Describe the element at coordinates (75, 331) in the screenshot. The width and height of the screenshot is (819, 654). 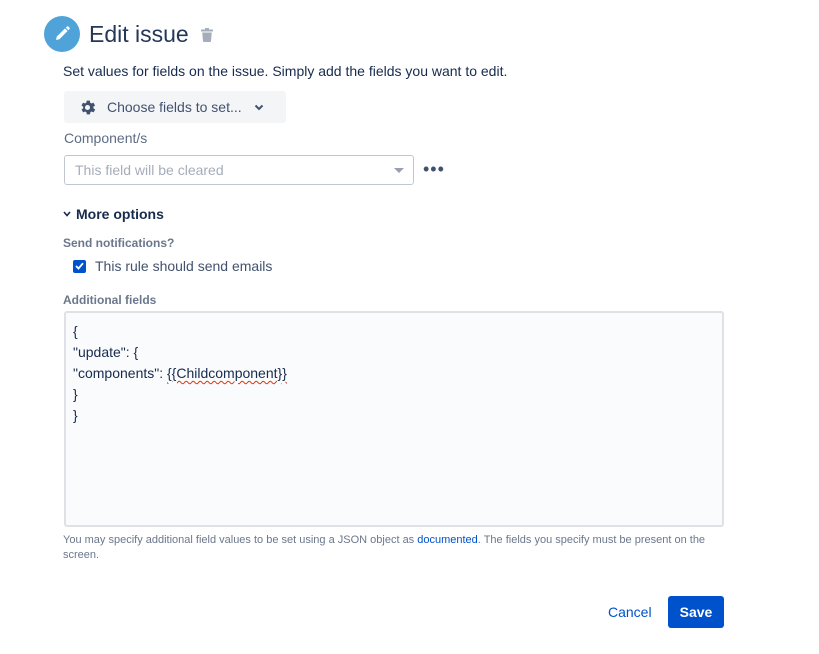
I see `json-line: {` at that location.